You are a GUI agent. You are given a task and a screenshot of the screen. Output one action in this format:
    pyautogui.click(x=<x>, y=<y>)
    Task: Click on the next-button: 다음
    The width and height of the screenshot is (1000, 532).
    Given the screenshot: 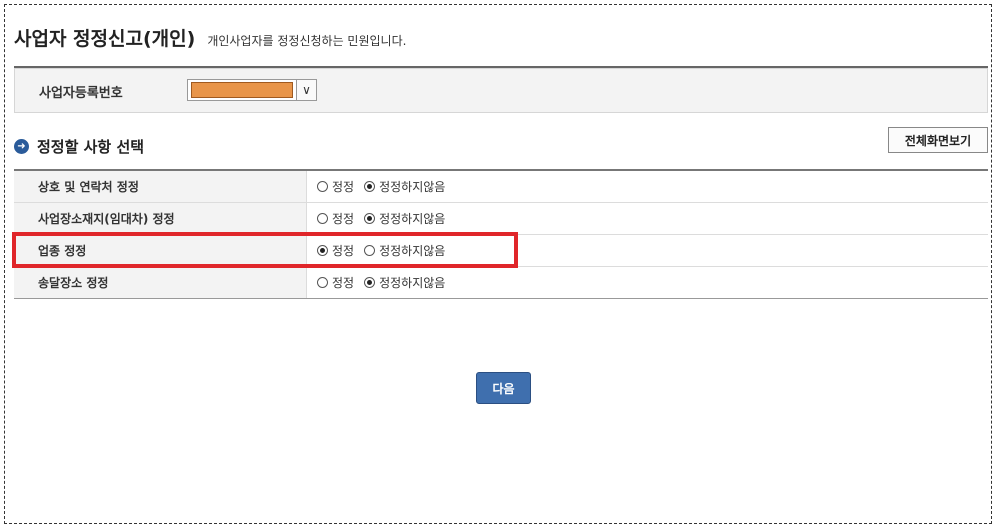 What is the action you would take?
    pyautogui.click(x=503, y=388)
    